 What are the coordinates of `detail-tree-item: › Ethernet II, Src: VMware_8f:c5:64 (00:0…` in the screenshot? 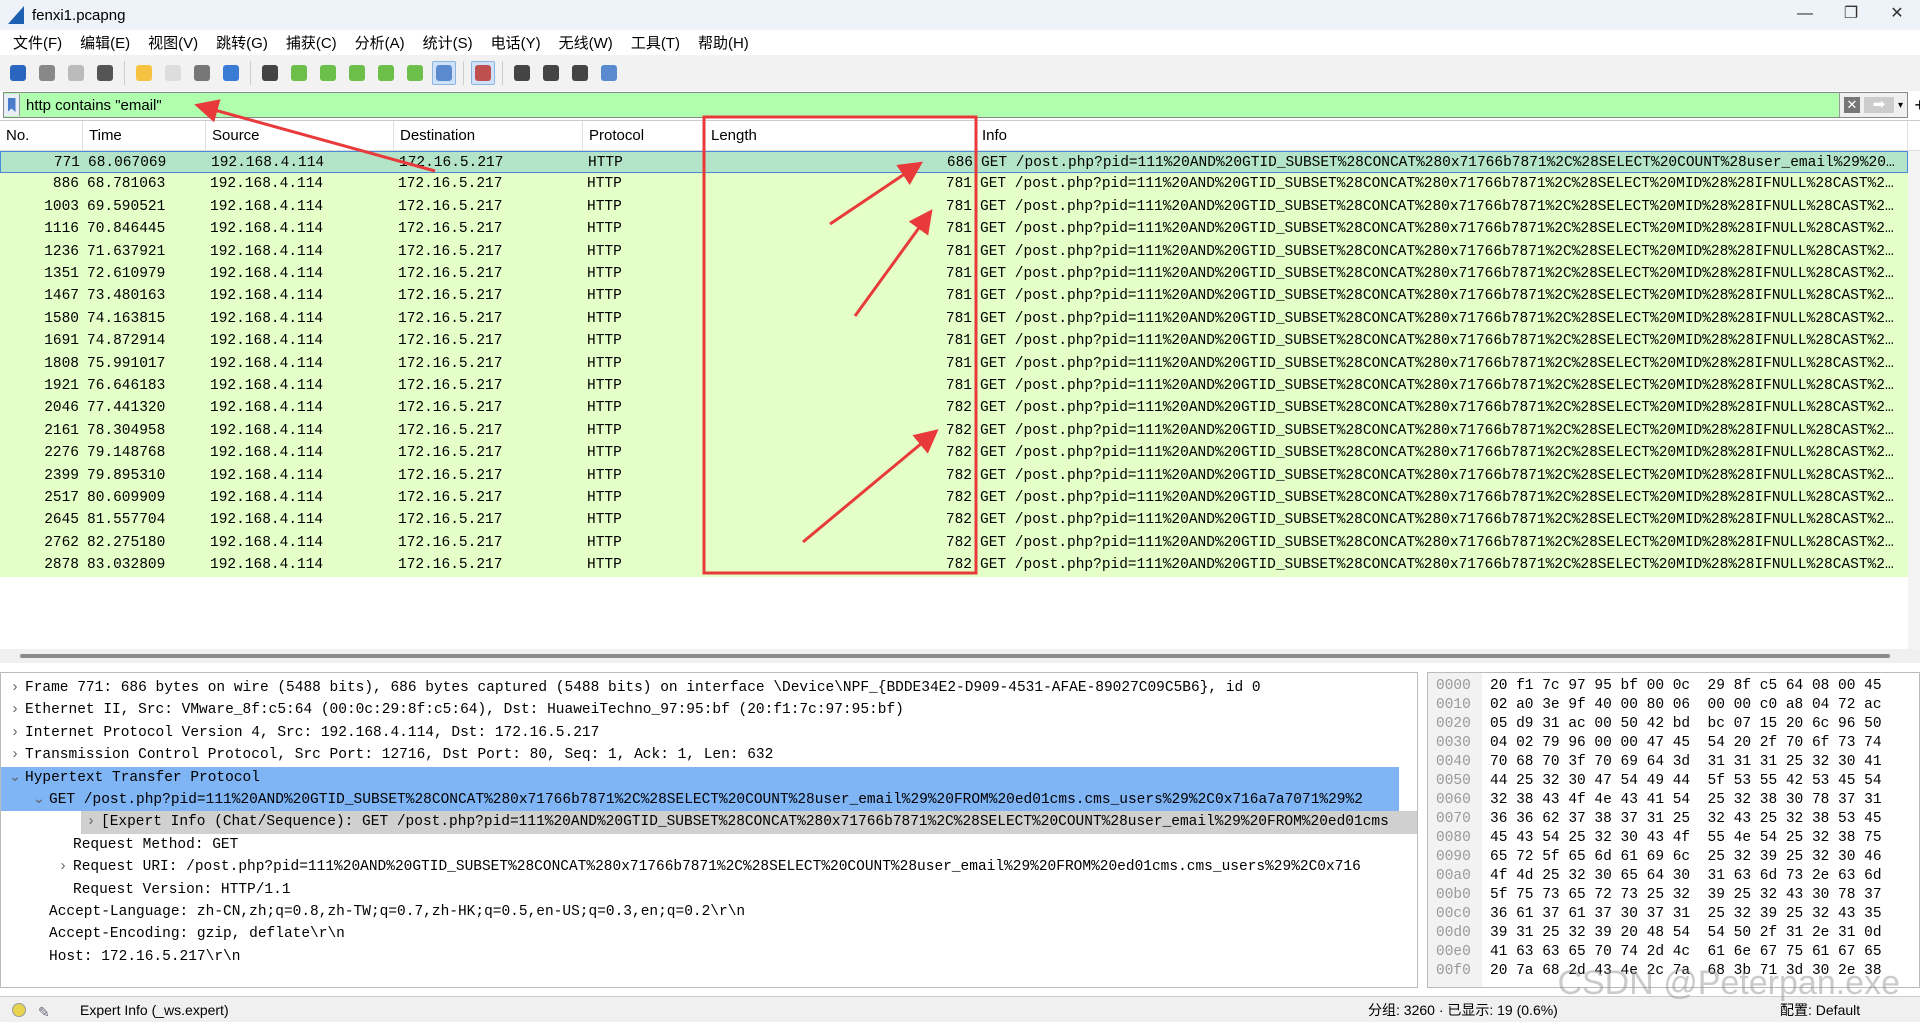 It's located at (700, 710).